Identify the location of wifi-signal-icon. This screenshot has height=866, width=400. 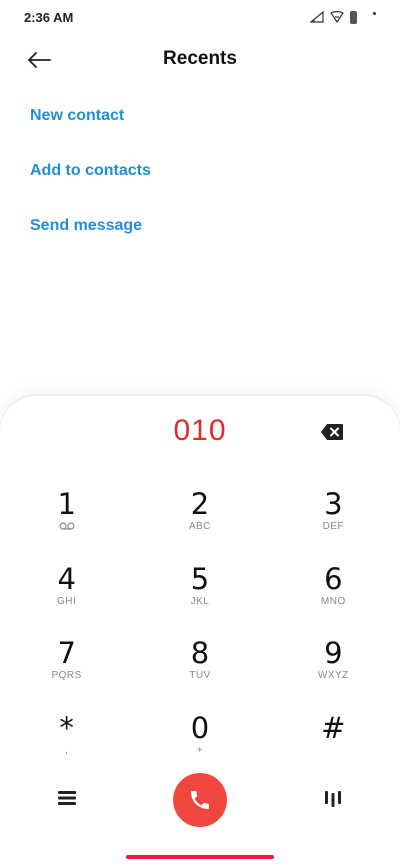
(337, 17).